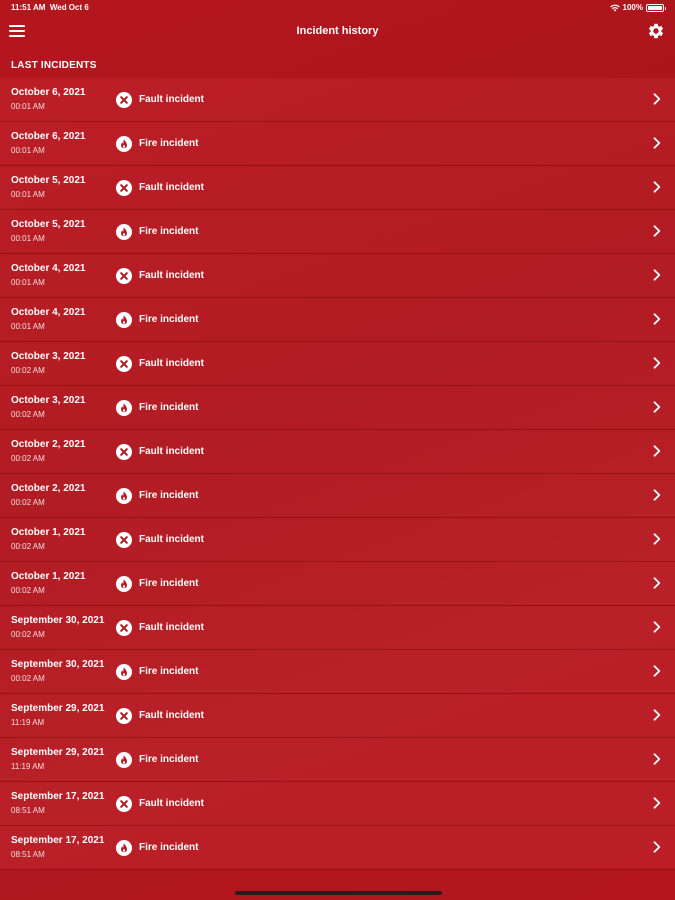  Describe the element at coordinates (337, 496) in the screenshot. I see `incident-row: October 2, 2021 00:02 AM Fire incident` at that location.